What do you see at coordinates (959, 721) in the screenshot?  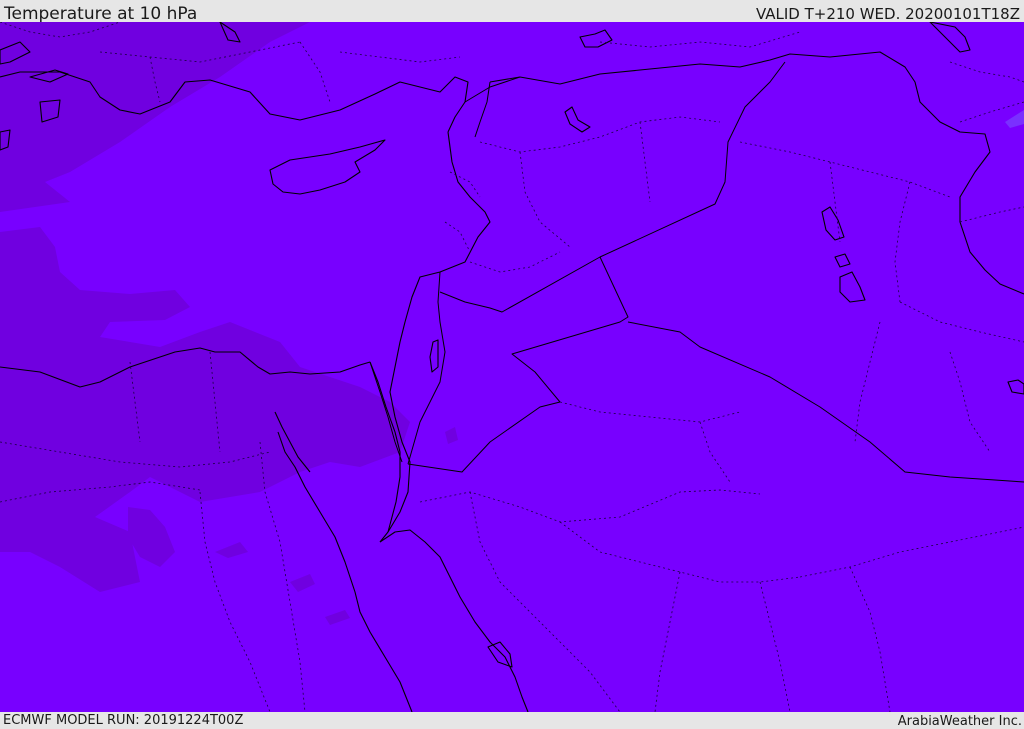 I see `credit-label: ArabiaWeather Inc.` at bounding box center [959, 721].